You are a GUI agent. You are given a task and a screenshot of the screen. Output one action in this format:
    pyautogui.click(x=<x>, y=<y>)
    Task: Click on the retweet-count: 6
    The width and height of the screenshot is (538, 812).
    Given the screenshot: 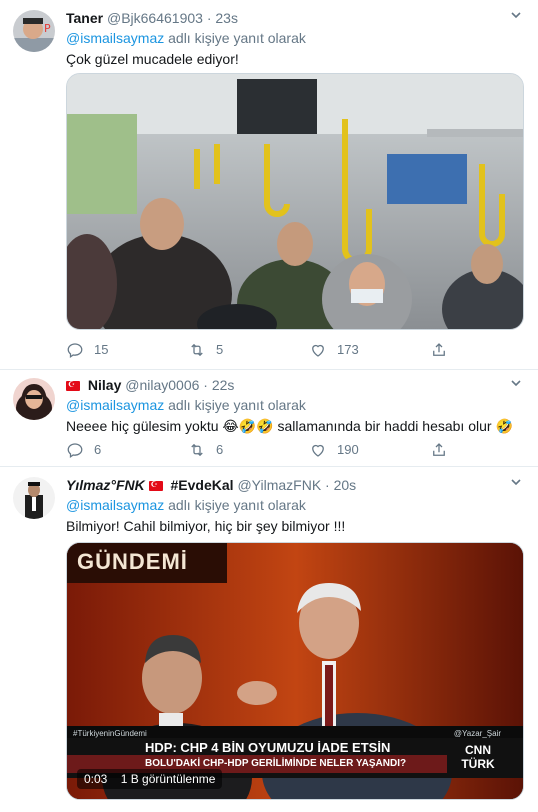 What is the action you would take?
    pyautogui.click(x=220, y=449)
    